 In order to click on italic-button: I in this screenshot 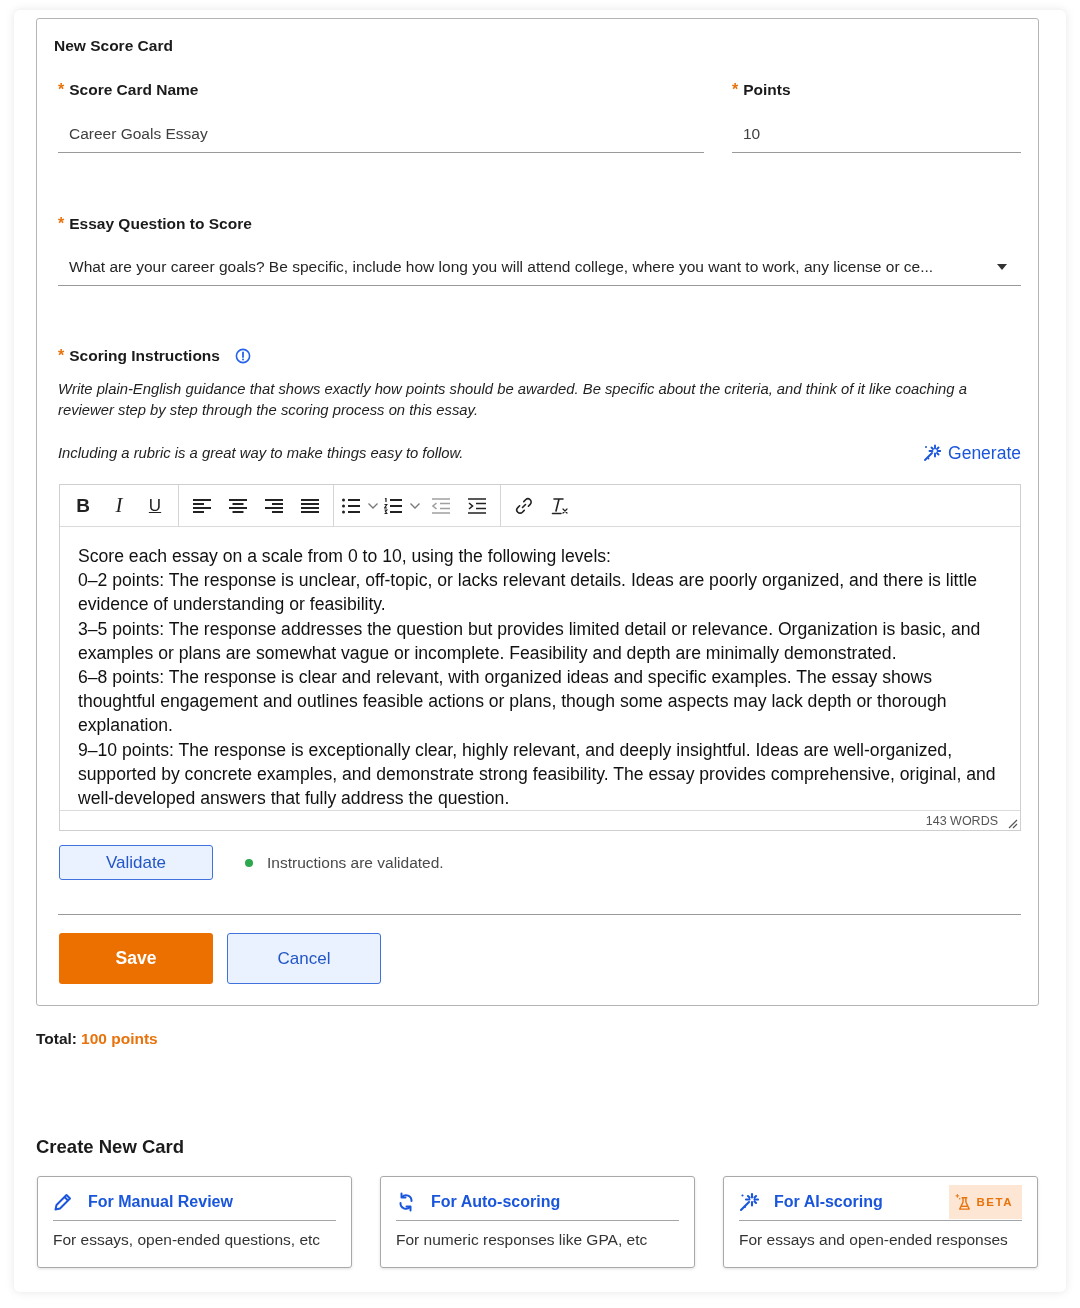, I will do `click(119, 505)`.